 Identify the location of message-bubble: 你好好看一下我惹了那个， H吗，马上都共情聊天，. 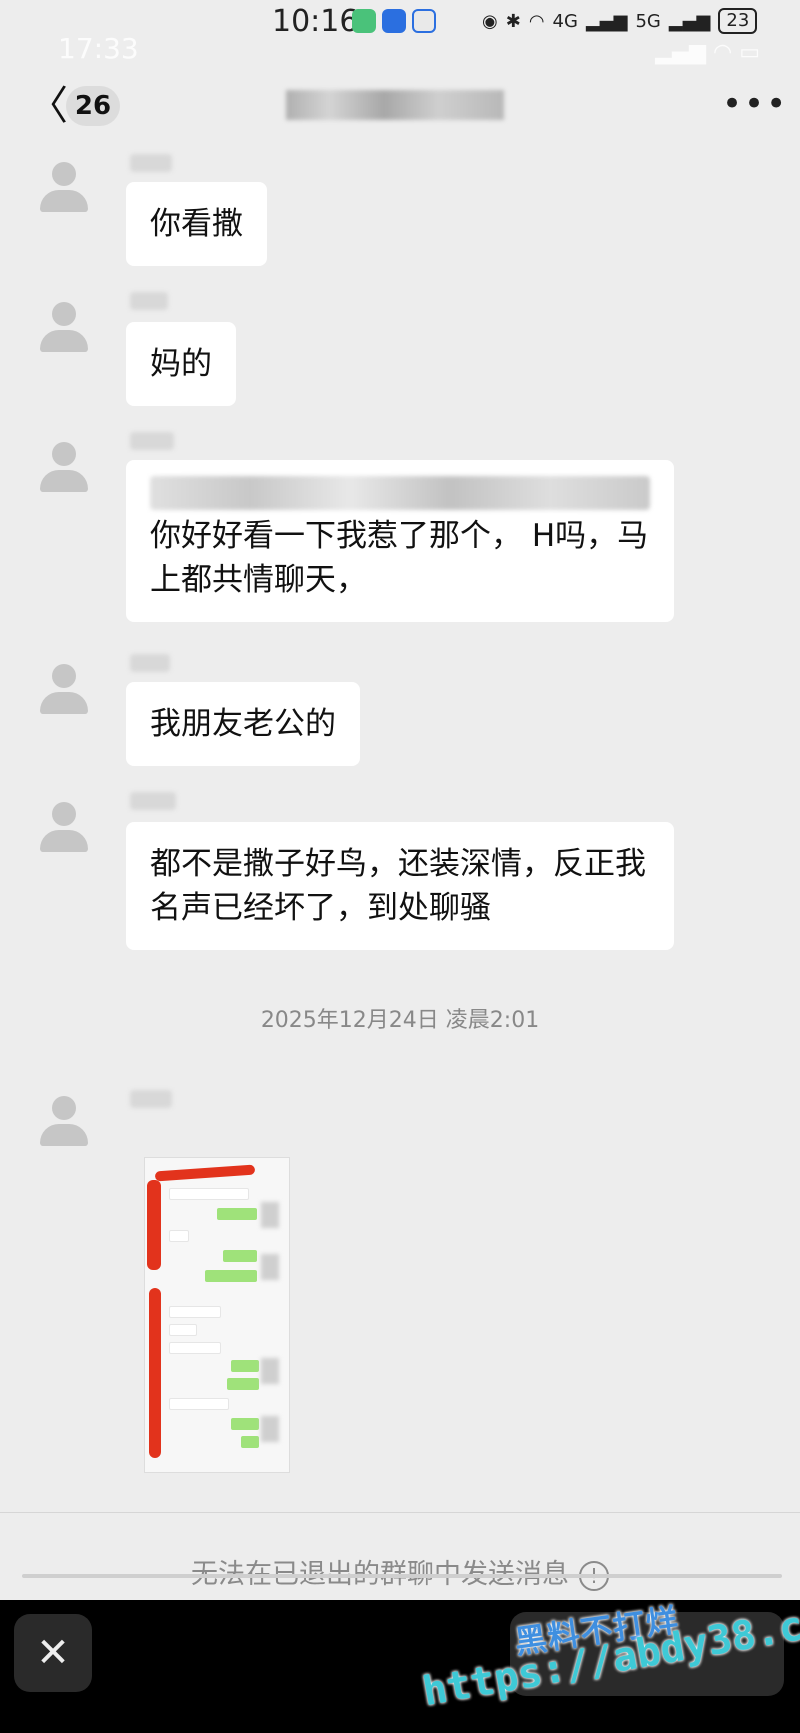
(400, 541).